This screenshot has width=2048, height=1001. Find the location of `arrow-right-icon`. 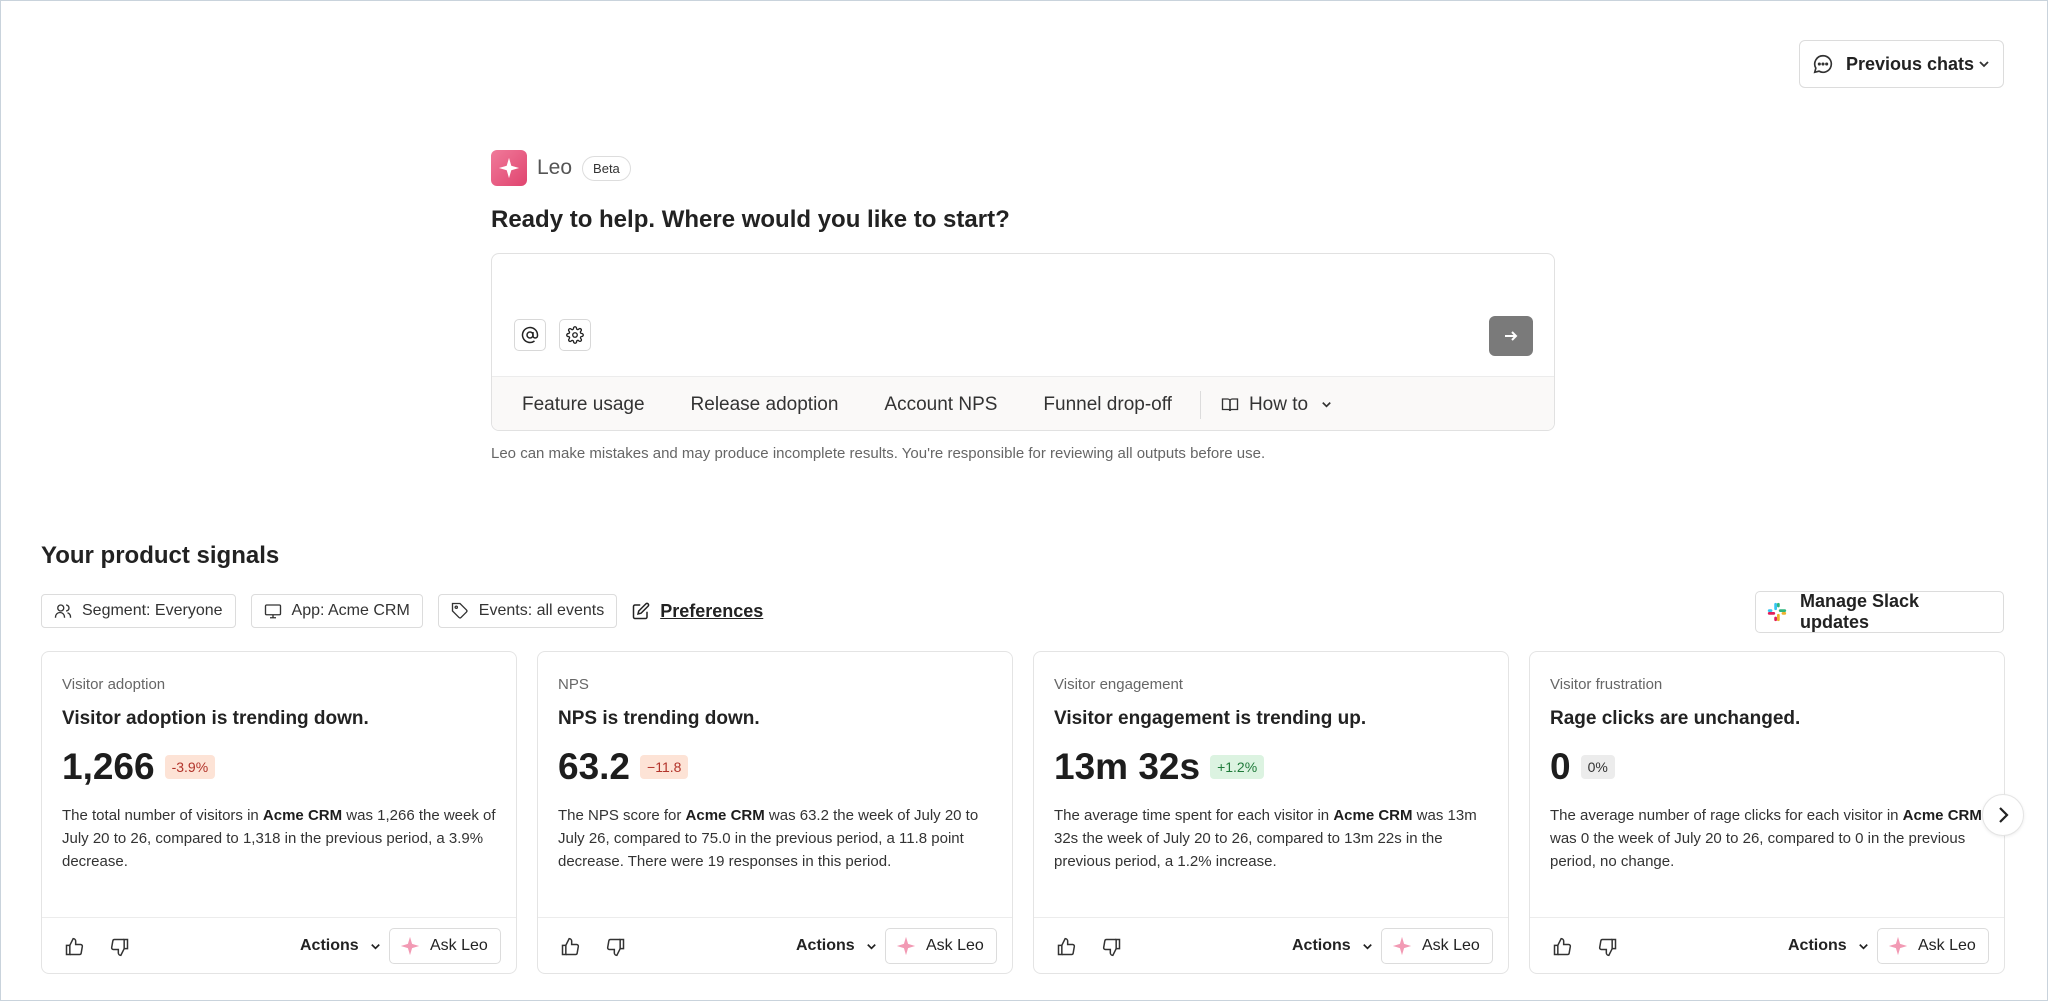

arrow-right-icon is located at coordinates (1511, 336).